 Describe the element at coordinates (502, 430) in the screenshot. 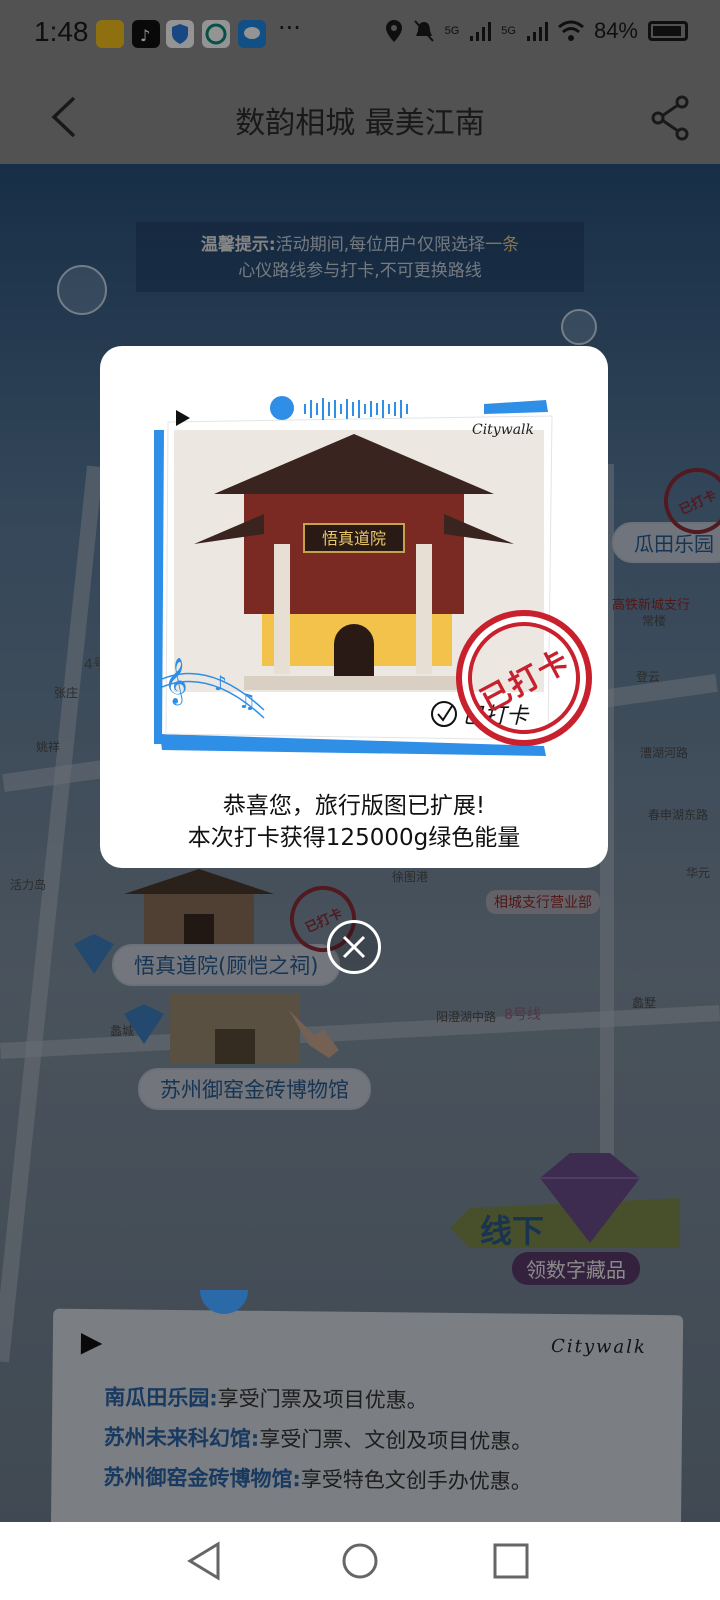

I see `citywalk-watermark-modal: Citywalk` at that location.